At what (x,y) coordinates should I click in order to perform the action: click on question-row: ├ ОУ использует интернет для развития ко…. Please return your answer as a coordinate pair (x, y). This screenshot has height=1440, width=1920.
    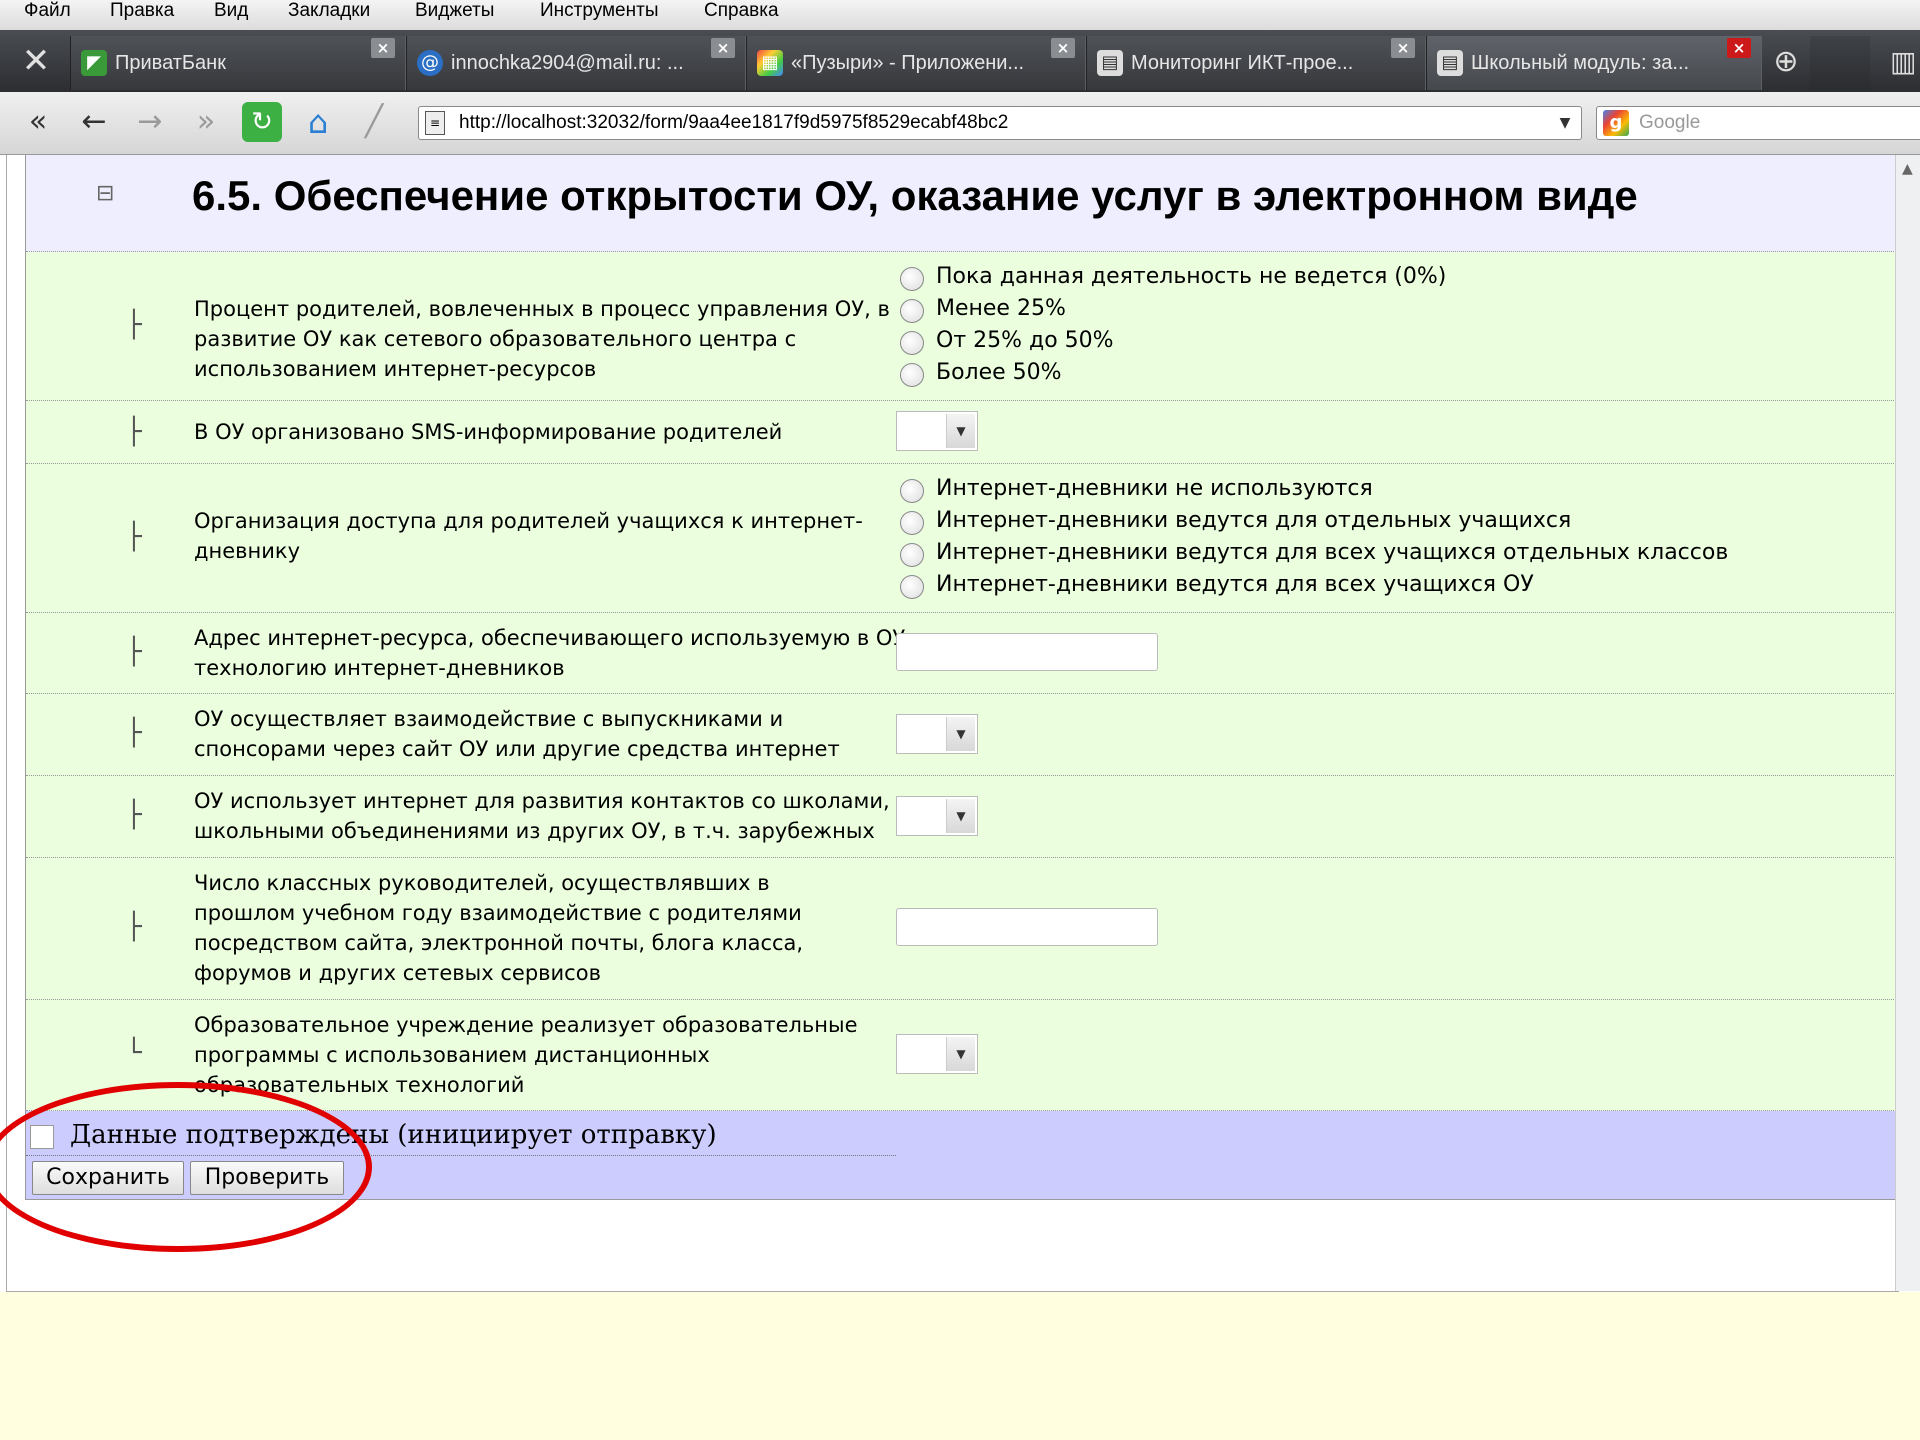
    Looking at the image, I should click on (961, 817).